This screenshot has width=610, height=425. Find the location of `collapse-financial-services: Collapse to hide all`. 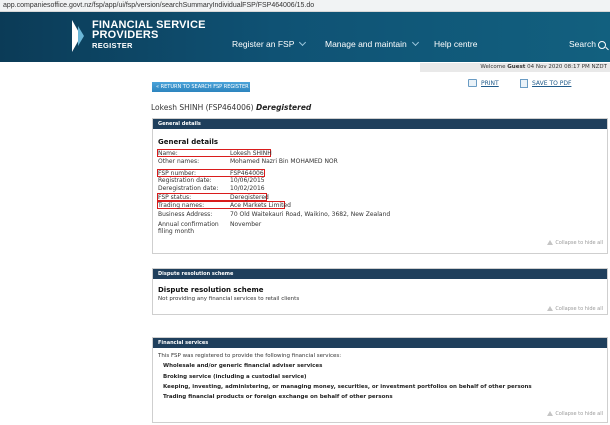

collapse-financial-services: Collapse to hide all is located at coordinates (575, 413).